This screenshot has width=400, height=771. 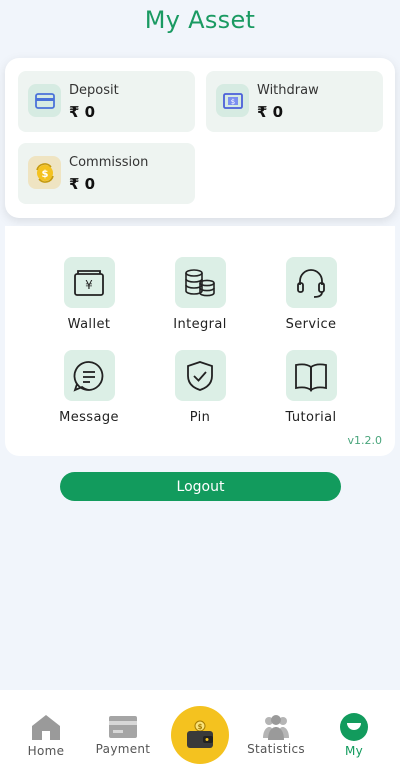 What do you see at coordinates (311, 375) in the screenshot?
I see `open-book-icon` at bounding box center [311, 375].